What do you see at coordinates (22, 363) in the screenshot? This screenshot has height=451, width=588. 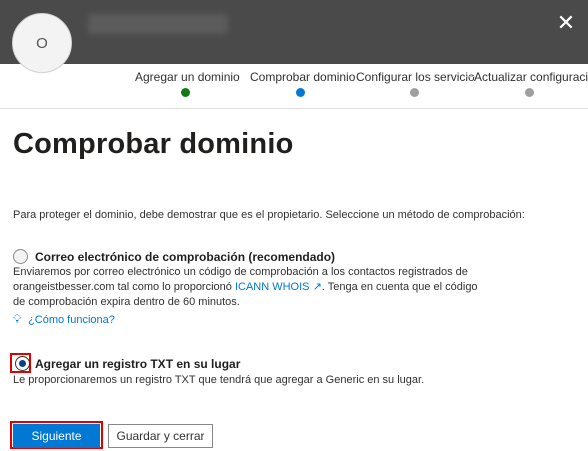 I see `txt-radio` at bounding box center [22, 363].